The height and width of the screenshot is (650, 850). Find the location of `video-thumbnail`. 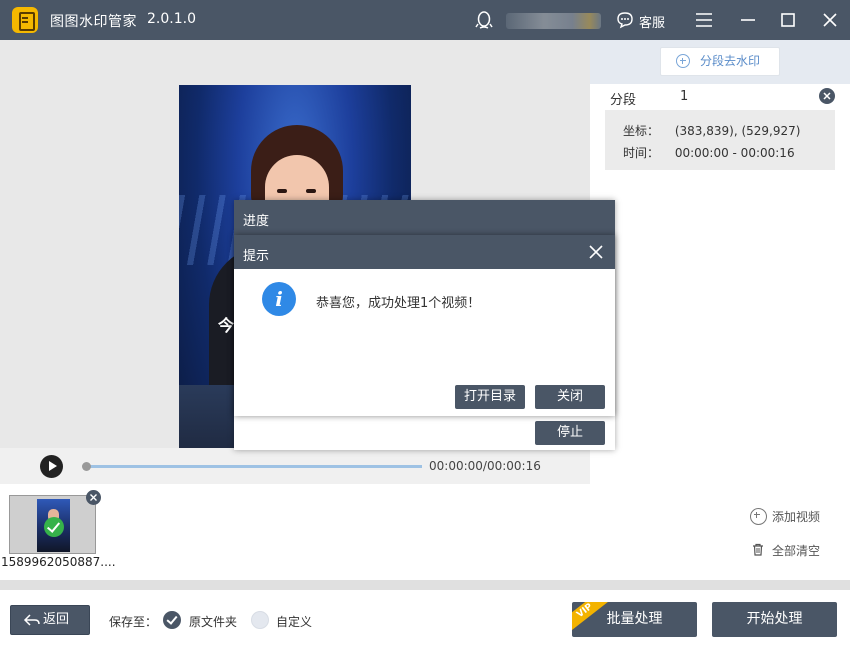

video-thumbnail is located at coordinates (52, 524).